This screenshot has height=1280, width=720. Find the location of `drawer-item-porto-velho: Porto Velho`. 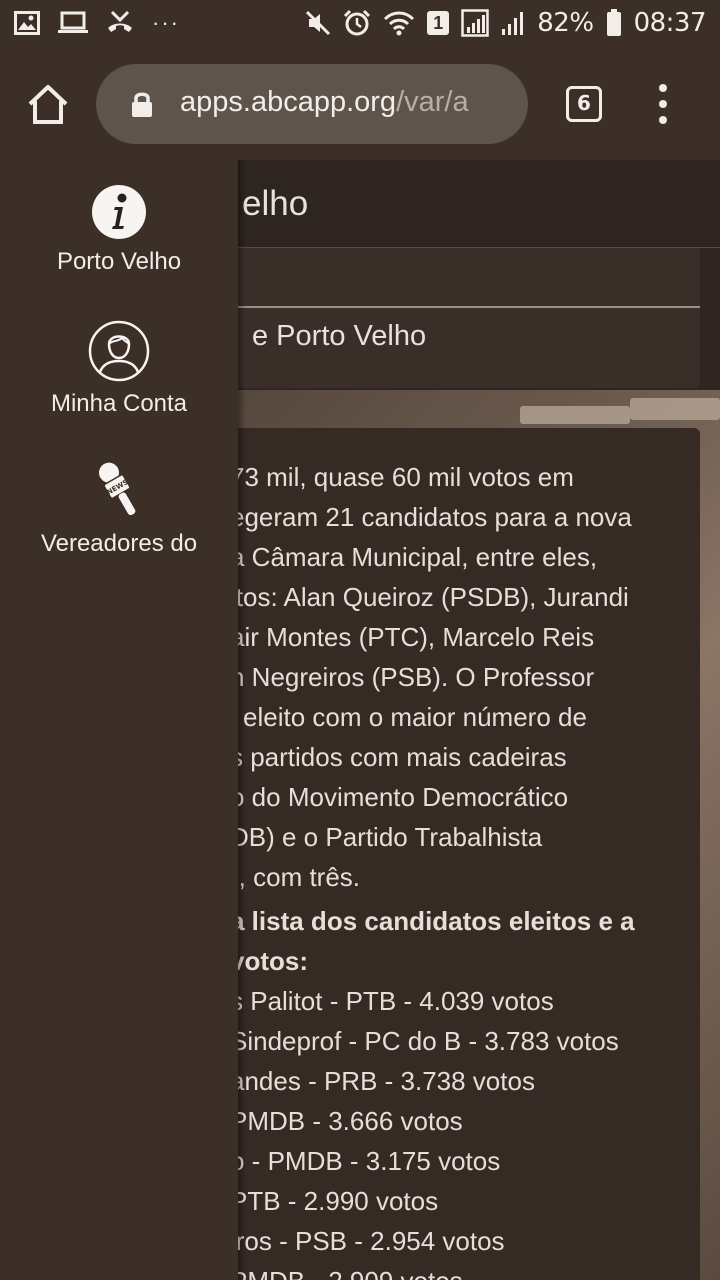

drawer-item-porto-velho: Porto Velho is located at coordinates (119, 230).